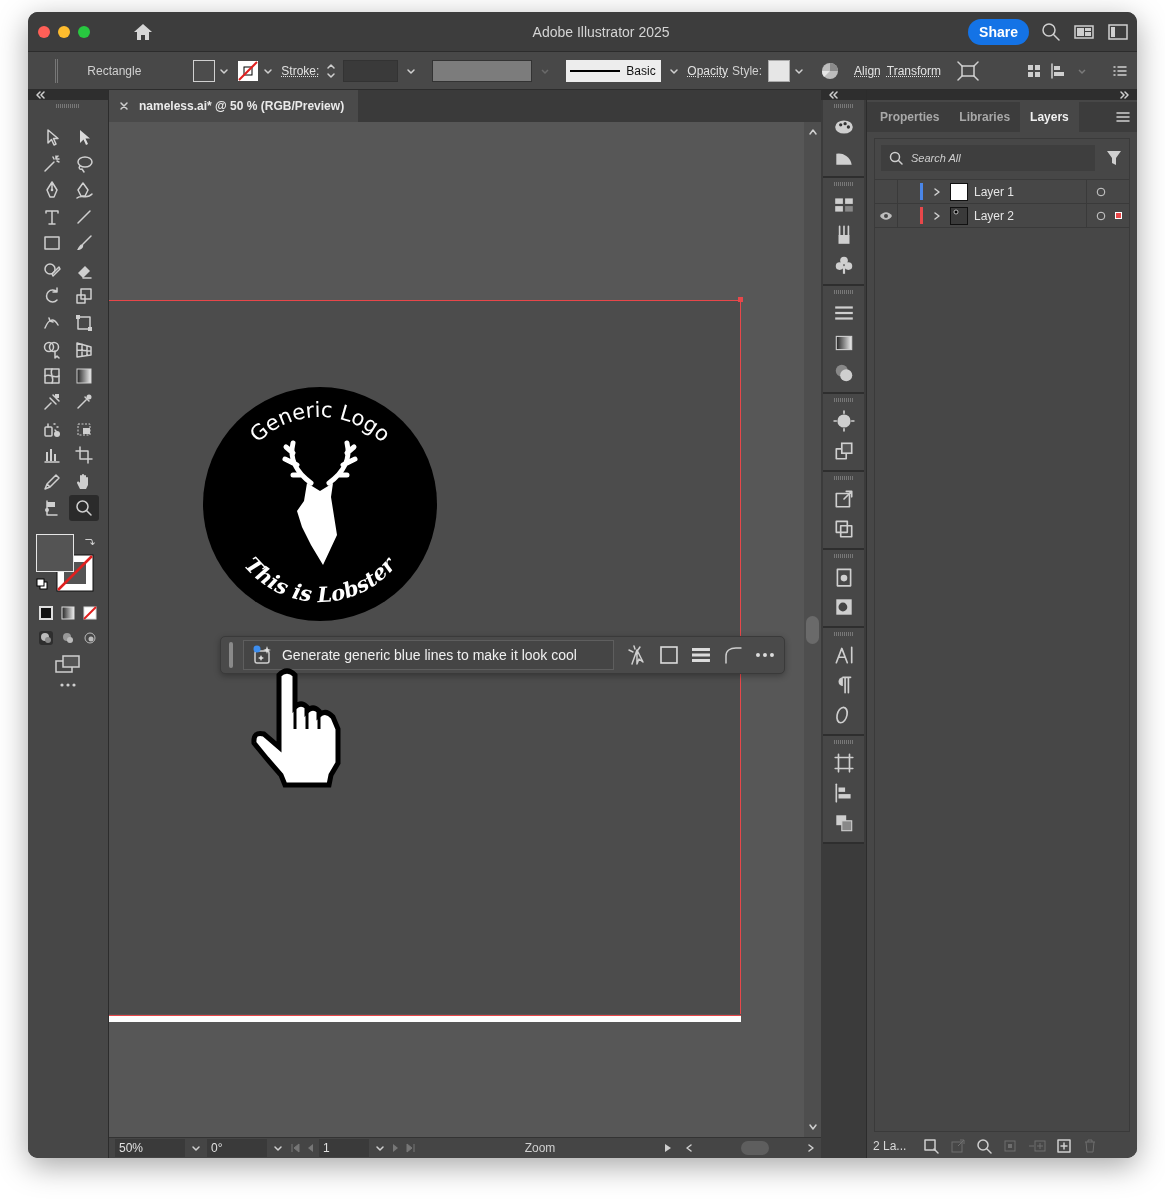 This screenshot has width=1165, height=1200. I want to click on panel-tab: Libraries, so click(985, 117).